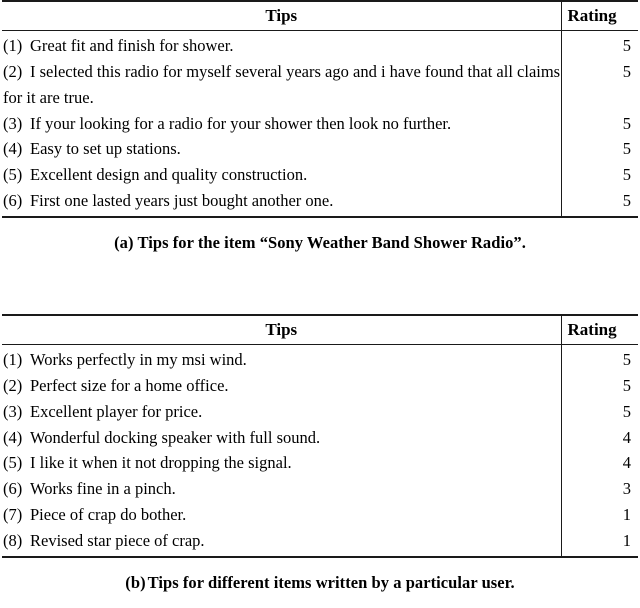 This screenshot has width=640, height=608. I want to click on tip-text: Perfect size for a home office., so click(129, 386).